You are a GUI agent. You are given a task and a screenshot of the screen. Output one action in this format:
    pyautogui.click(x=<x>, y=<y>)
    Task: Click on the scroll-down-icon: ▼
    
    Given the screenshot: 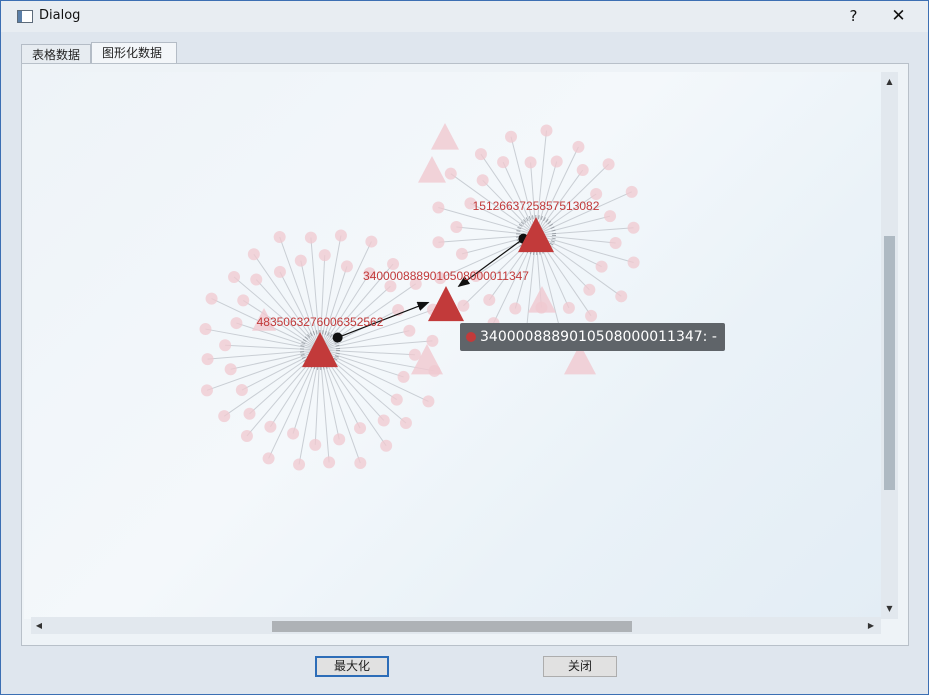 What is the action you would take?
    pyautogui.click(x=889, y=609)
    